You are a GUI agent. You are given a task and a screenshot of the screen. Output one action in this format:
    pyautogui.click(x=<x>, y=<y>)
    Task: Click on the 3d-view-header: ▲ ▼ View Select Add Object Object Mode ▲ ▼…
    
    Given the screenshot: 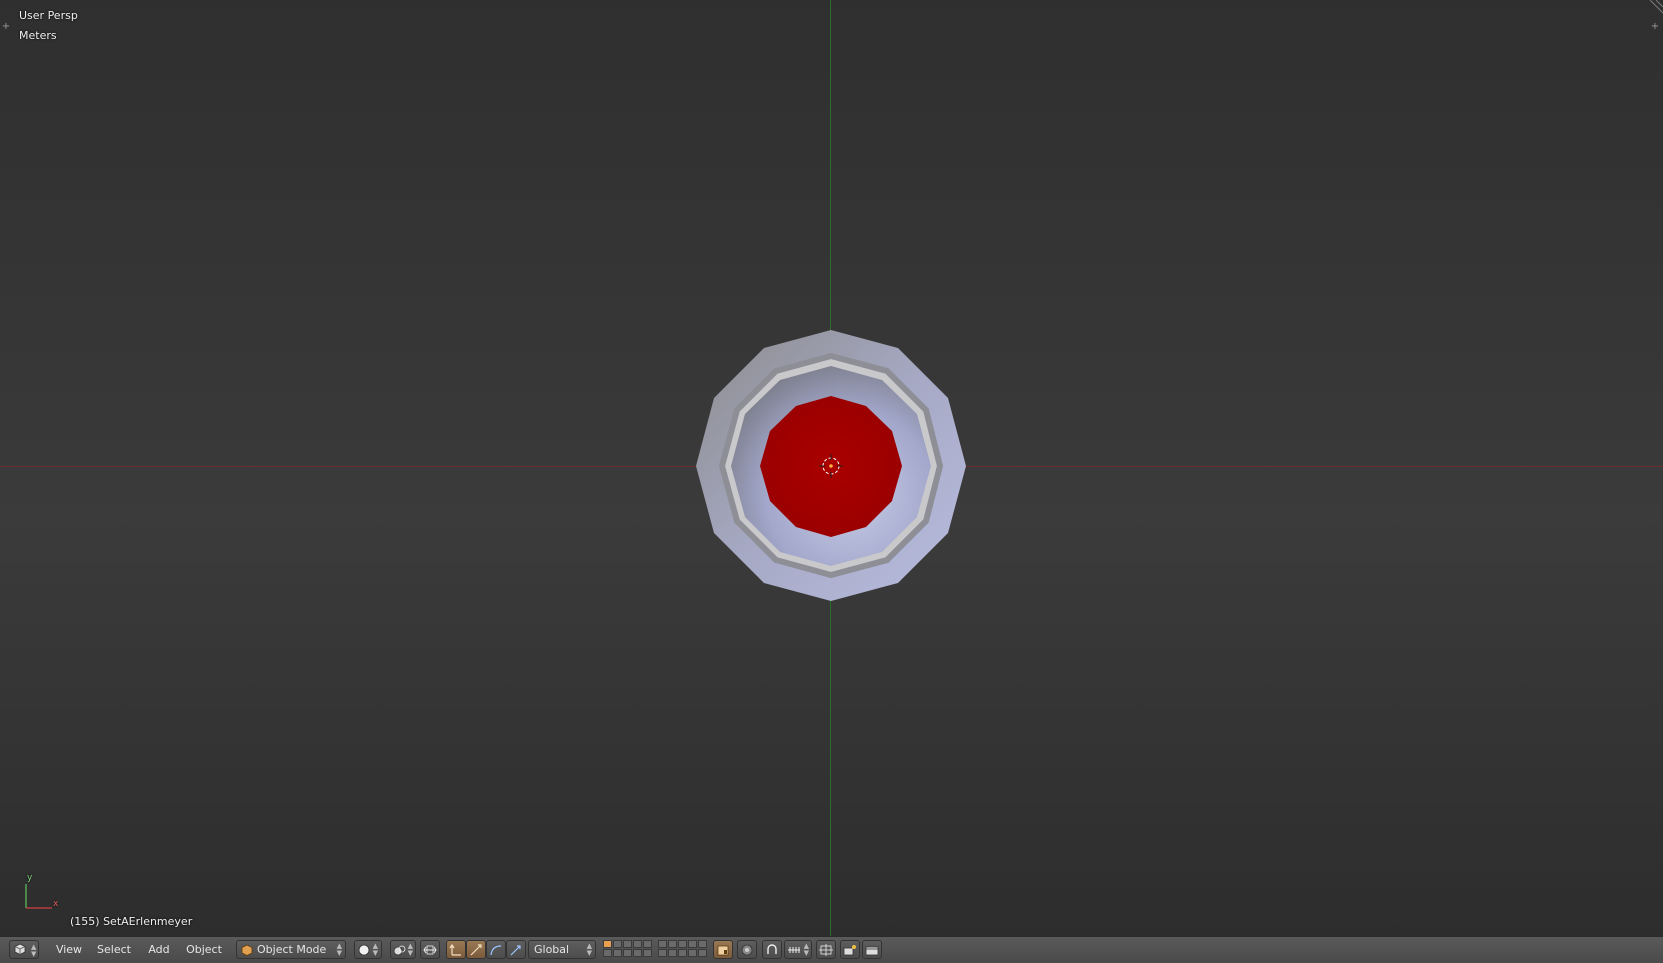 What is the action you would take?
    pyautogui.click(x=831, y=949)
    